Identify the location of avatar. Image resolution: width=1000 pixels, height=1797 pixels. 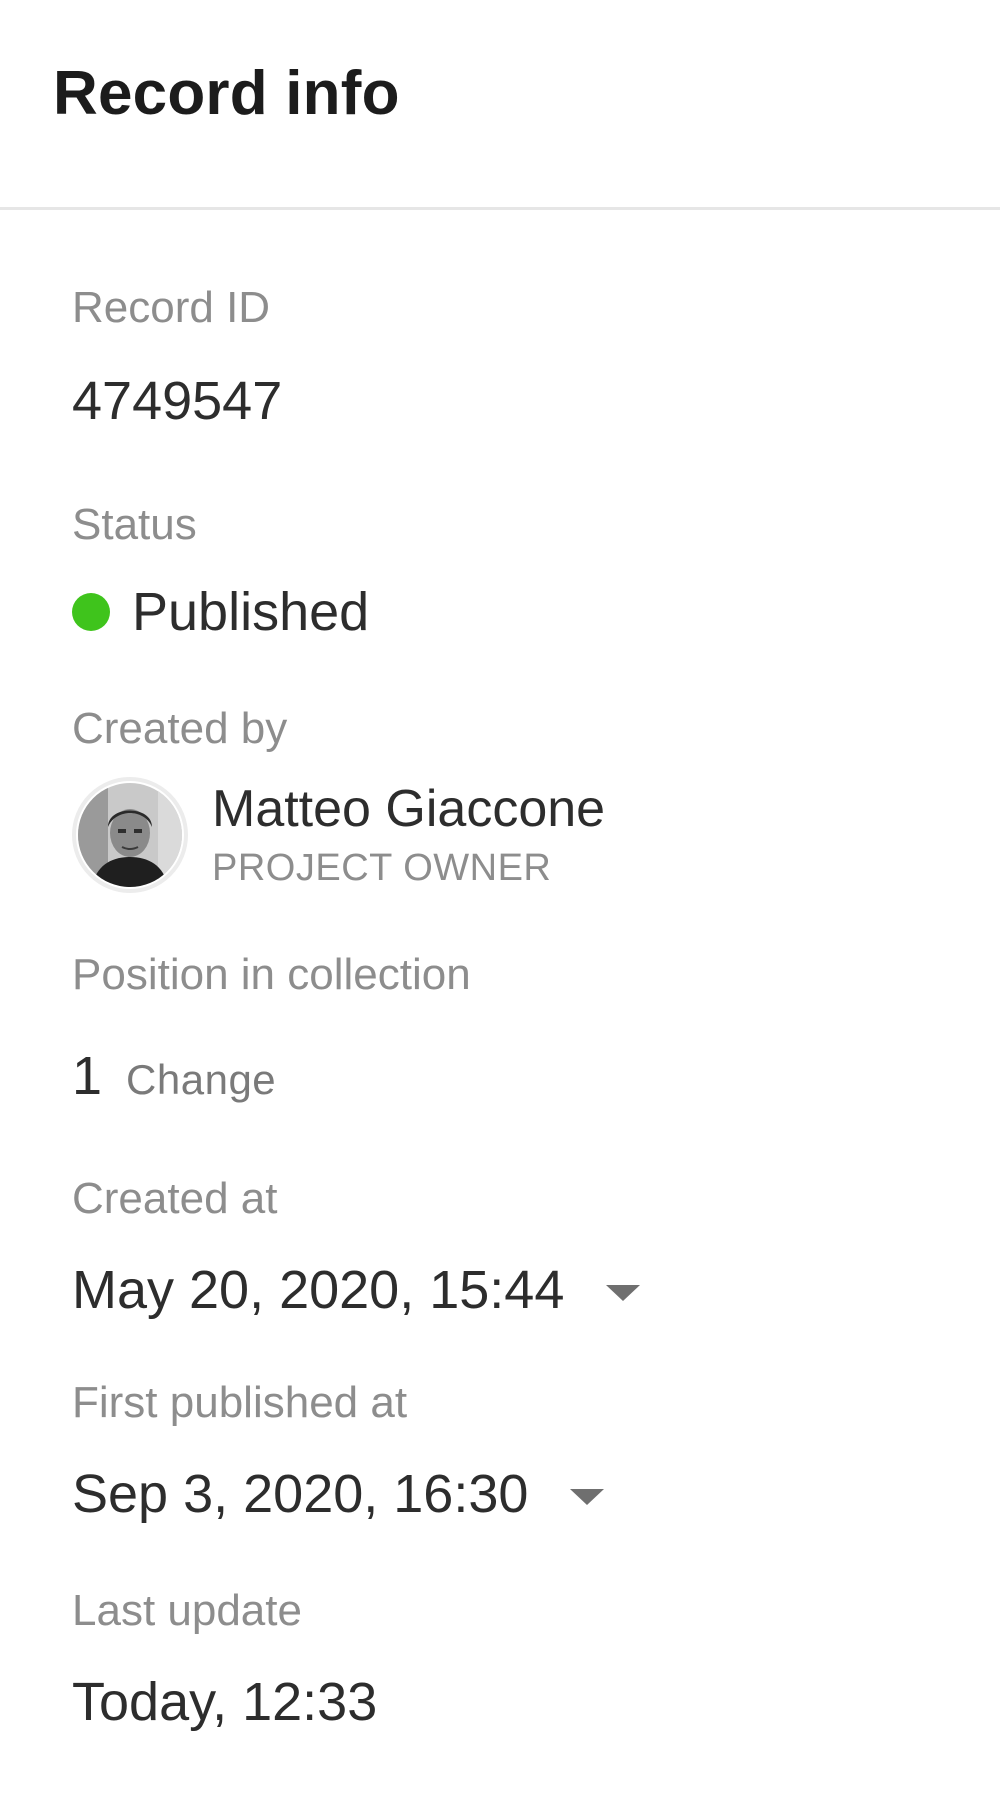
(130, 835).